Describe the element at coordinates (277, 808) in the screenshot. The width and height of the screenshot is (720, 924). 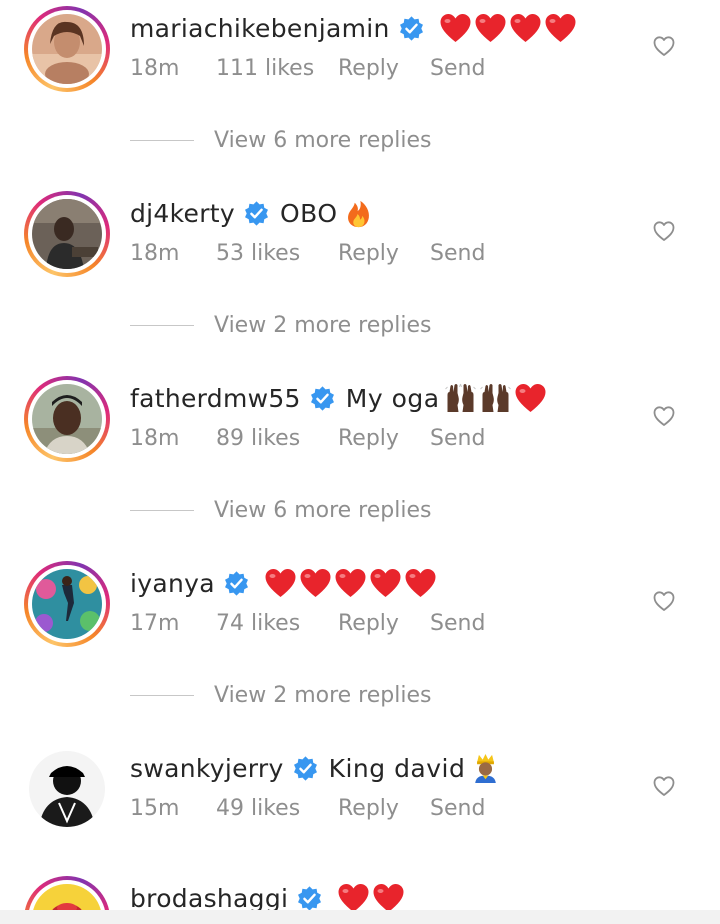
I see `likes-count-link: 49 likes` at that location.